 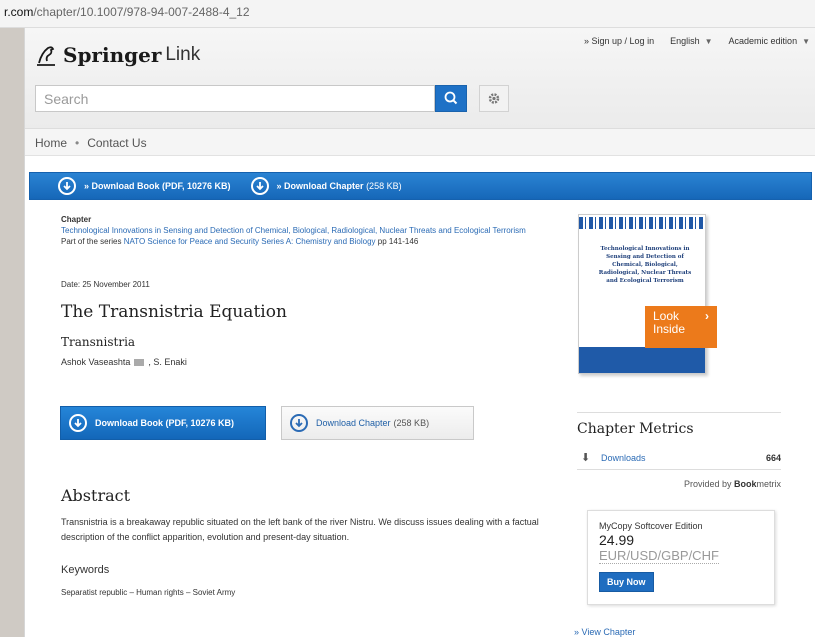 I want to click on cover-stripe, so click(x=642, y=223).